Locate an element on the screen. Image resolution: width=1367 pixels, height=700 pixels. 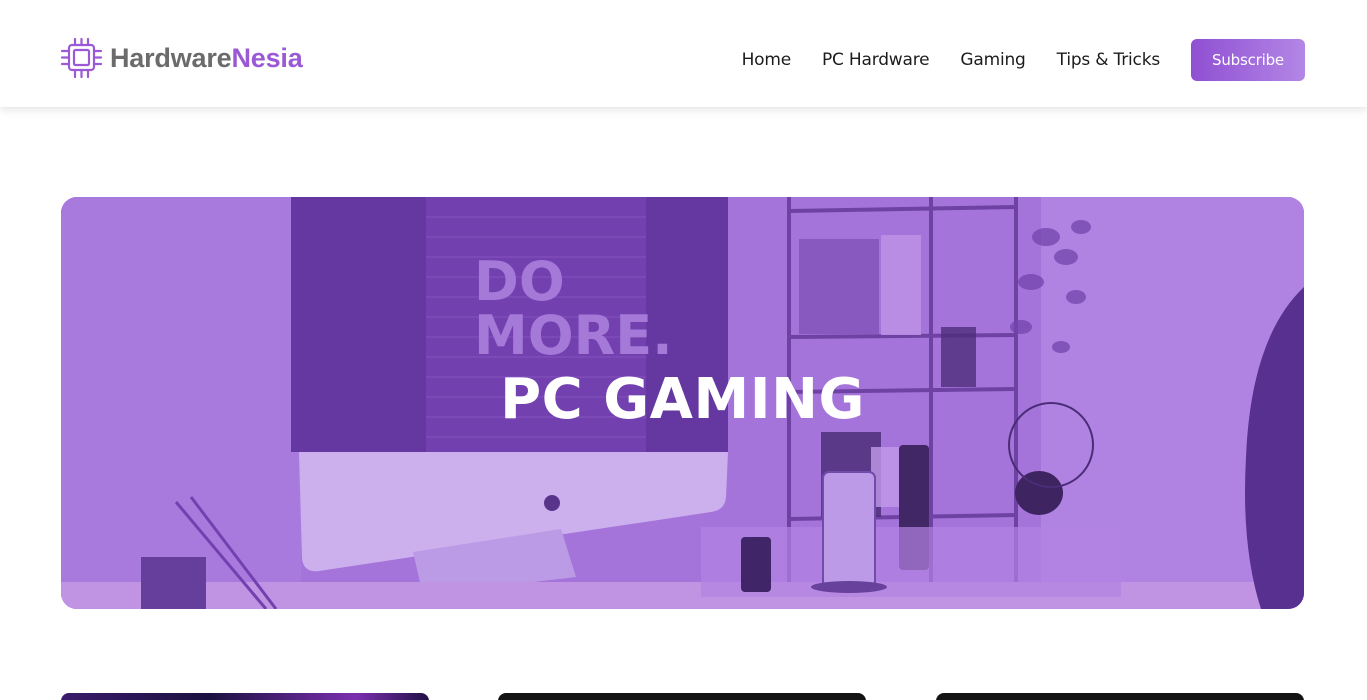
hero-title: PC GAMING is located at coordinates (682, 399).